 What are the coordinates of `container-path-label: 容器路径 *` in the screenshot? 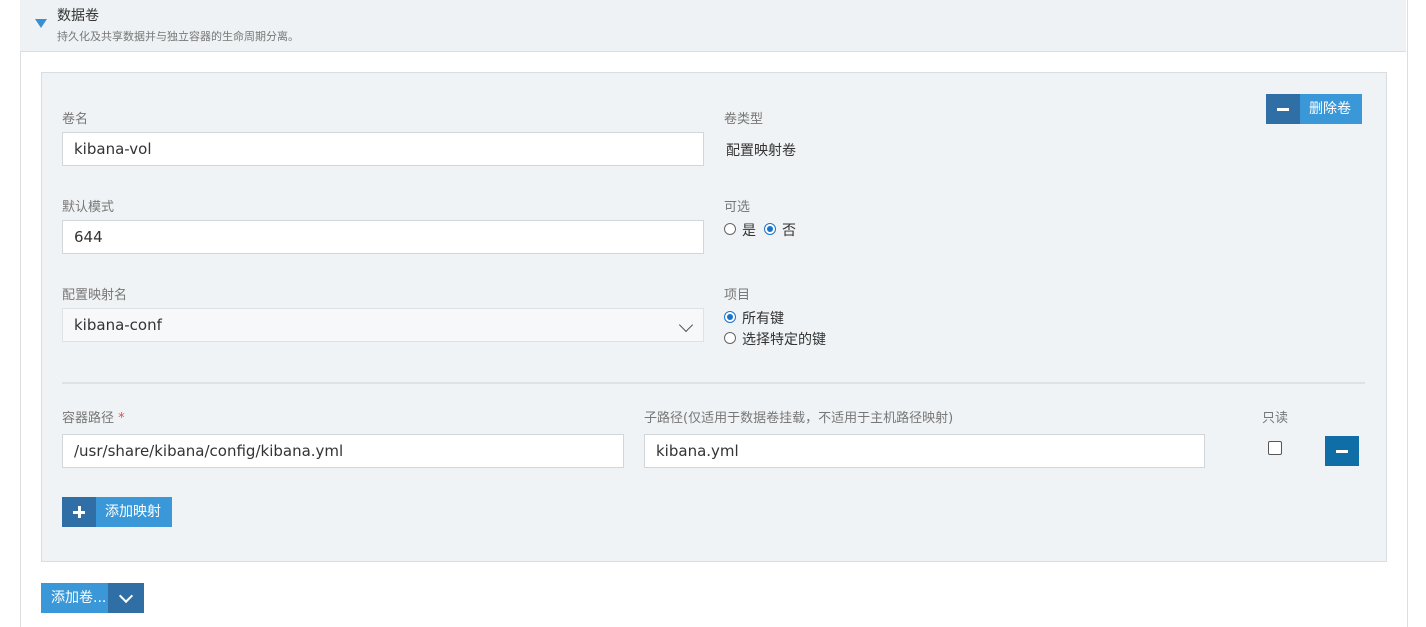 It's located at (93, 416).